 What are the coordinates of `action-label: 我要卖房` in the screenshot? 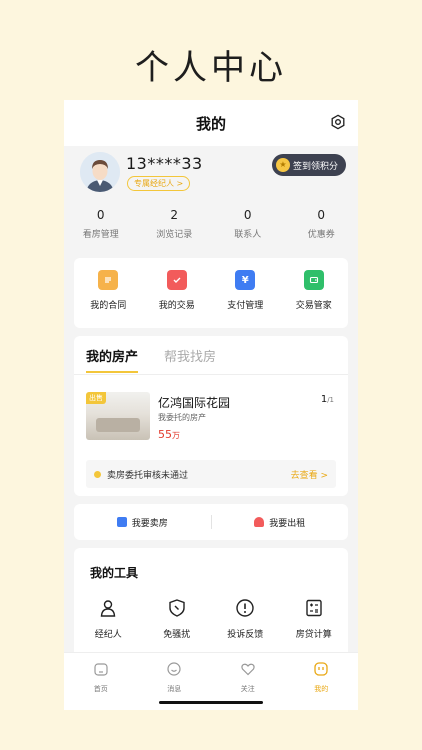 It's located at (149, 523).